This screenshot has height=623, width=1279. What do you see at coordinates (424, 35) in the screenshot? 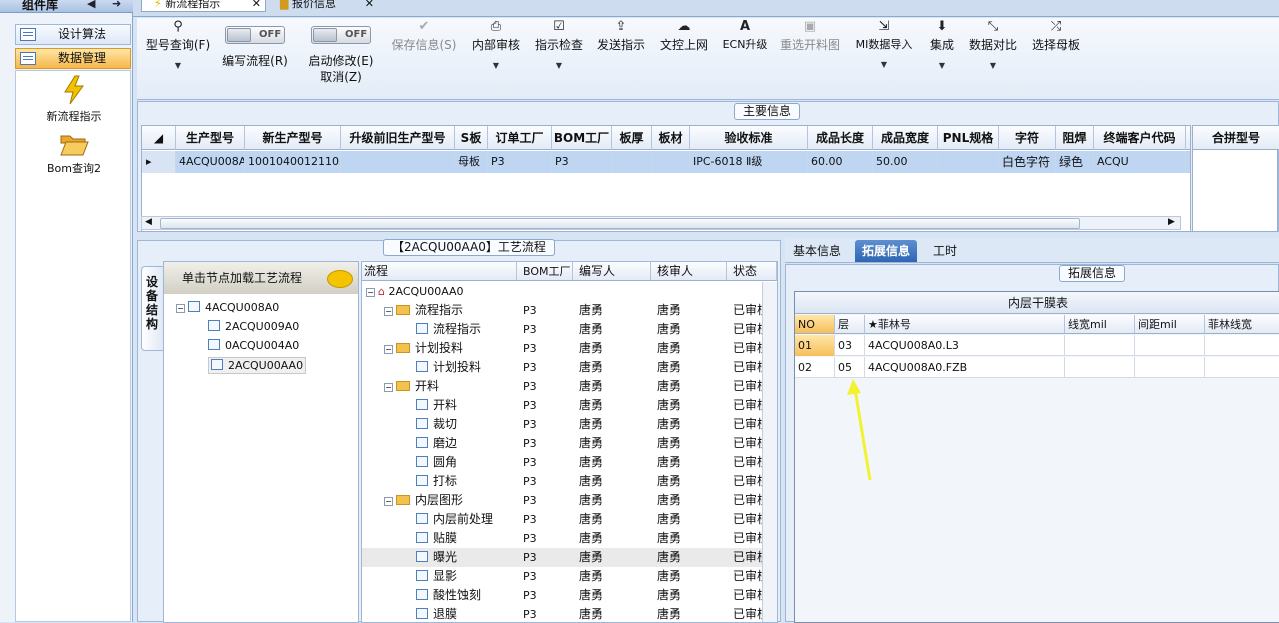
I see `save-info-button: ✔ 保存信息(S)` at bounding box center [424, 35].